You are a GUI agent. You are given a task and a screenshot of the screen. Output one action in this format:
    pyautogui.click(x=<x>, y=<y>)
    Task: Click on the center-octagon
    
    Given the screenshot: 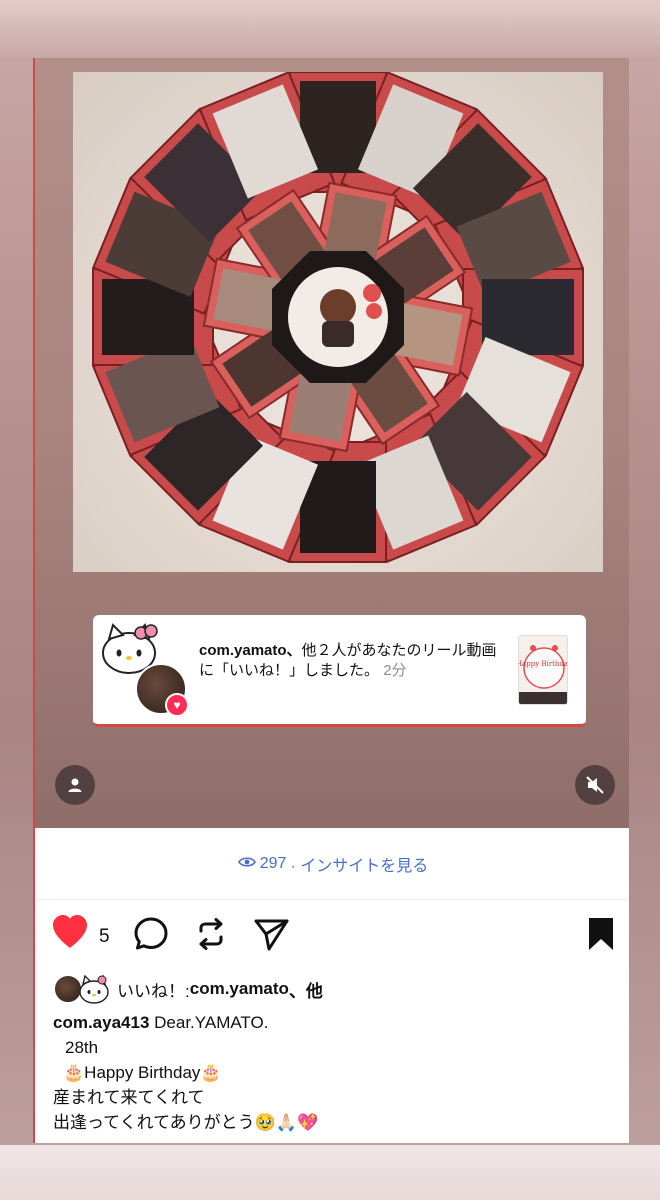 What is the action you would take?
    pyautogui.click(x=338, y=317)
    